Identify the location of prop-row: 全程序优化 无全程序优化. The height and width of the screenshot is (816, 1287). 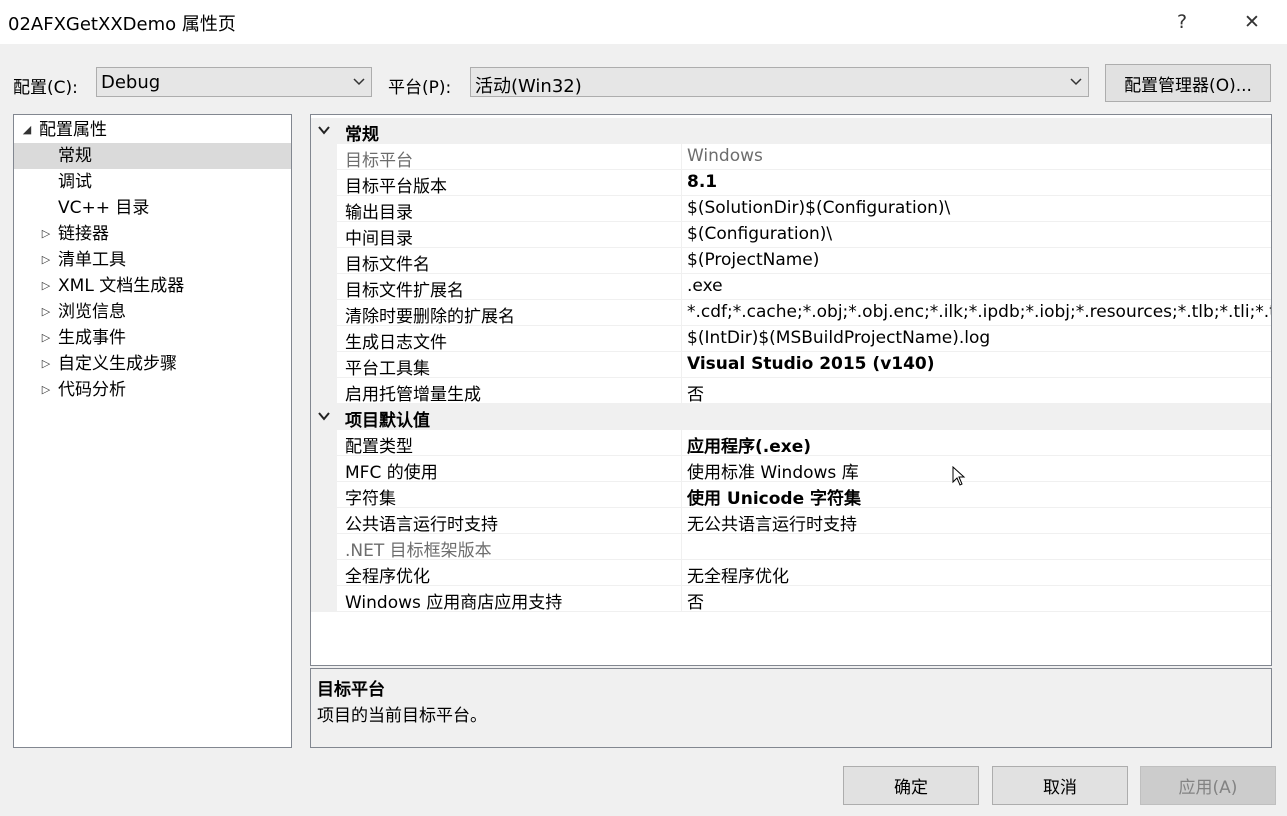
(791, 573).